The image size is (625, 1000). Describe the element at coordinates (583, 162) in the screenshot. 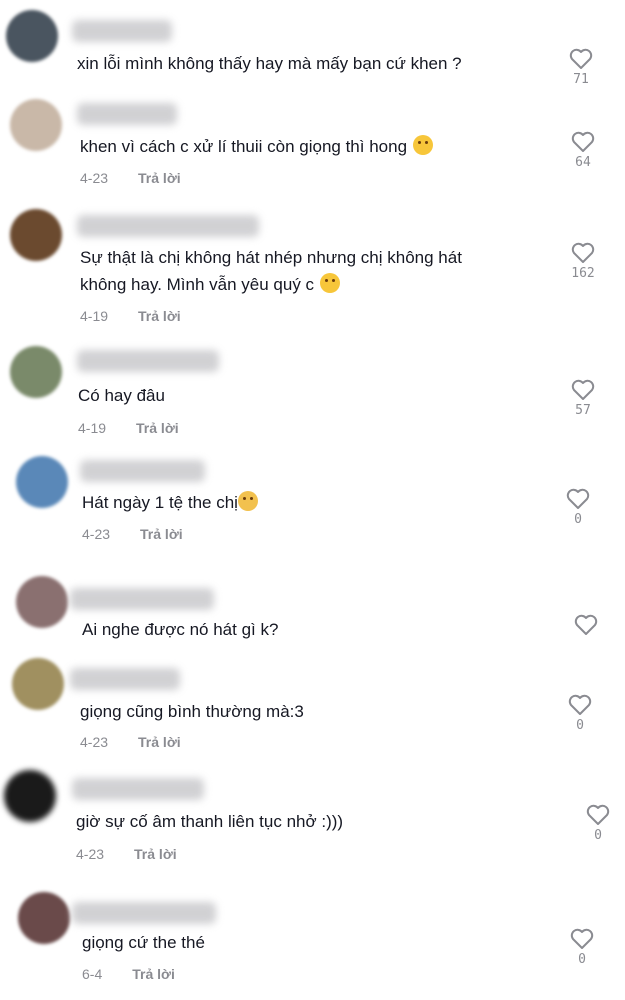

I see `like-count: 64` at that location.